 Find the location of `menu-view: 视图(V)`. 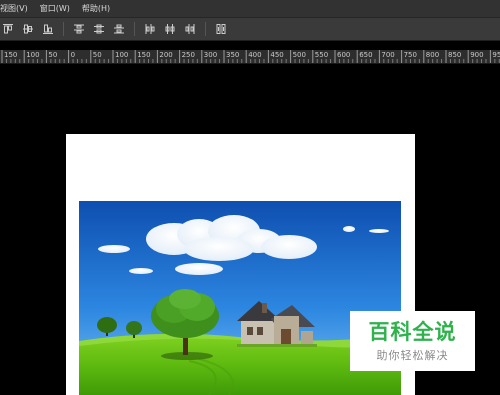

menu-view: 视图(V) is located at coordinates (17, 8).